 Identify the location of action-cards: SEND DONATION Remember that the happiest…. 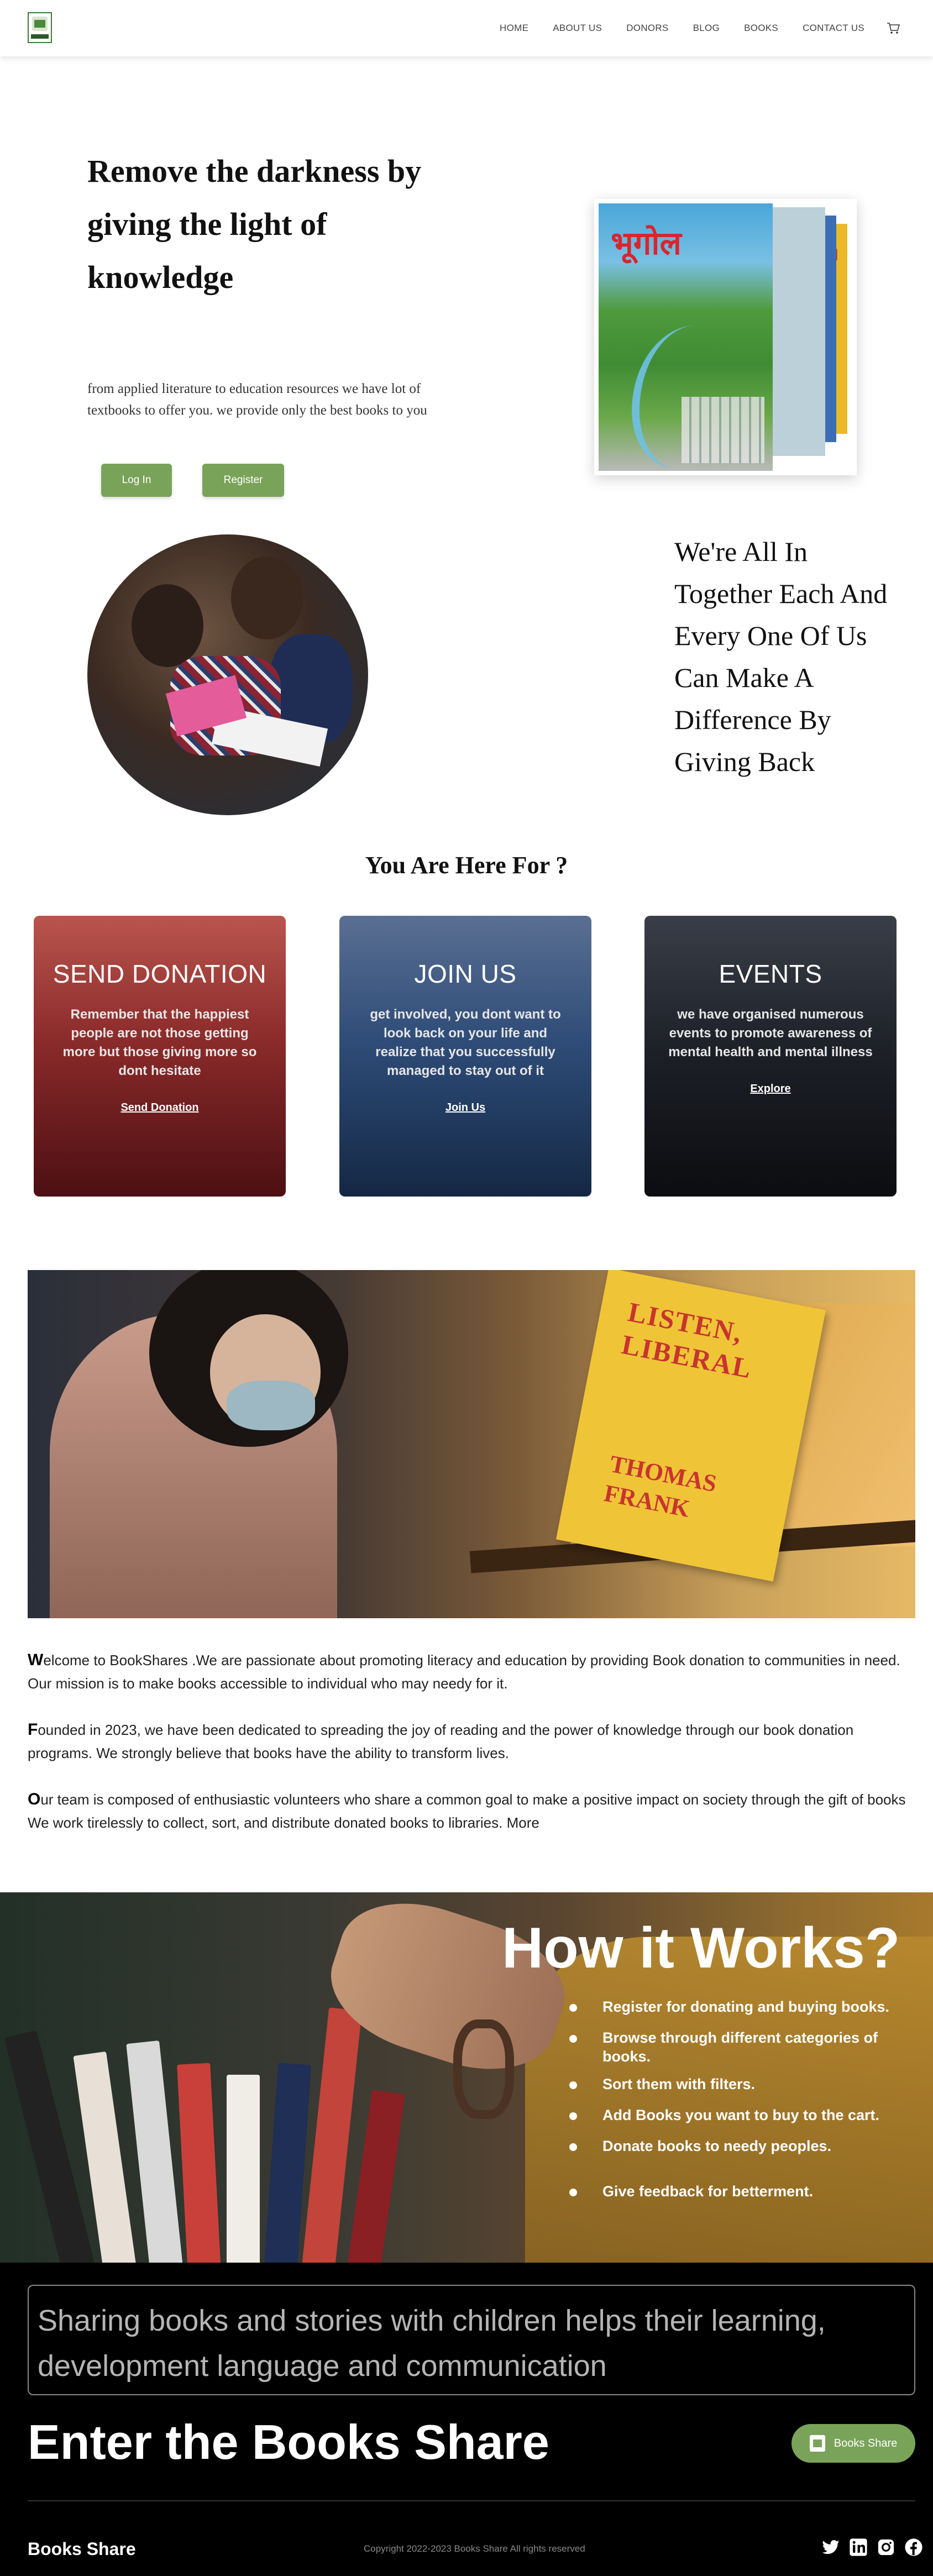
(466, 1056).